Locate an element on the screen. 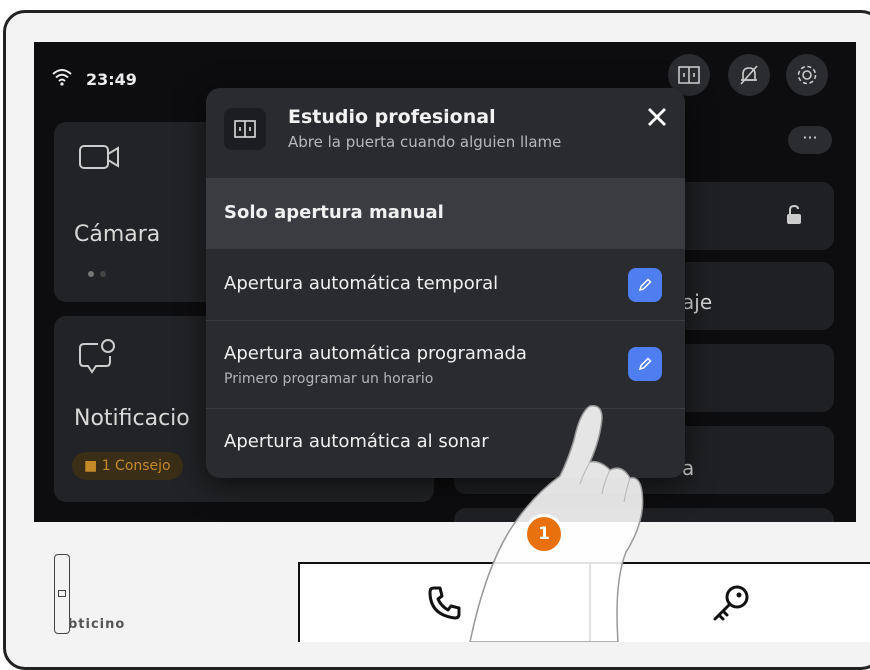 This screenshot has width=870, height=670. more-options-button: ··· is located at coordinates (810, 140).